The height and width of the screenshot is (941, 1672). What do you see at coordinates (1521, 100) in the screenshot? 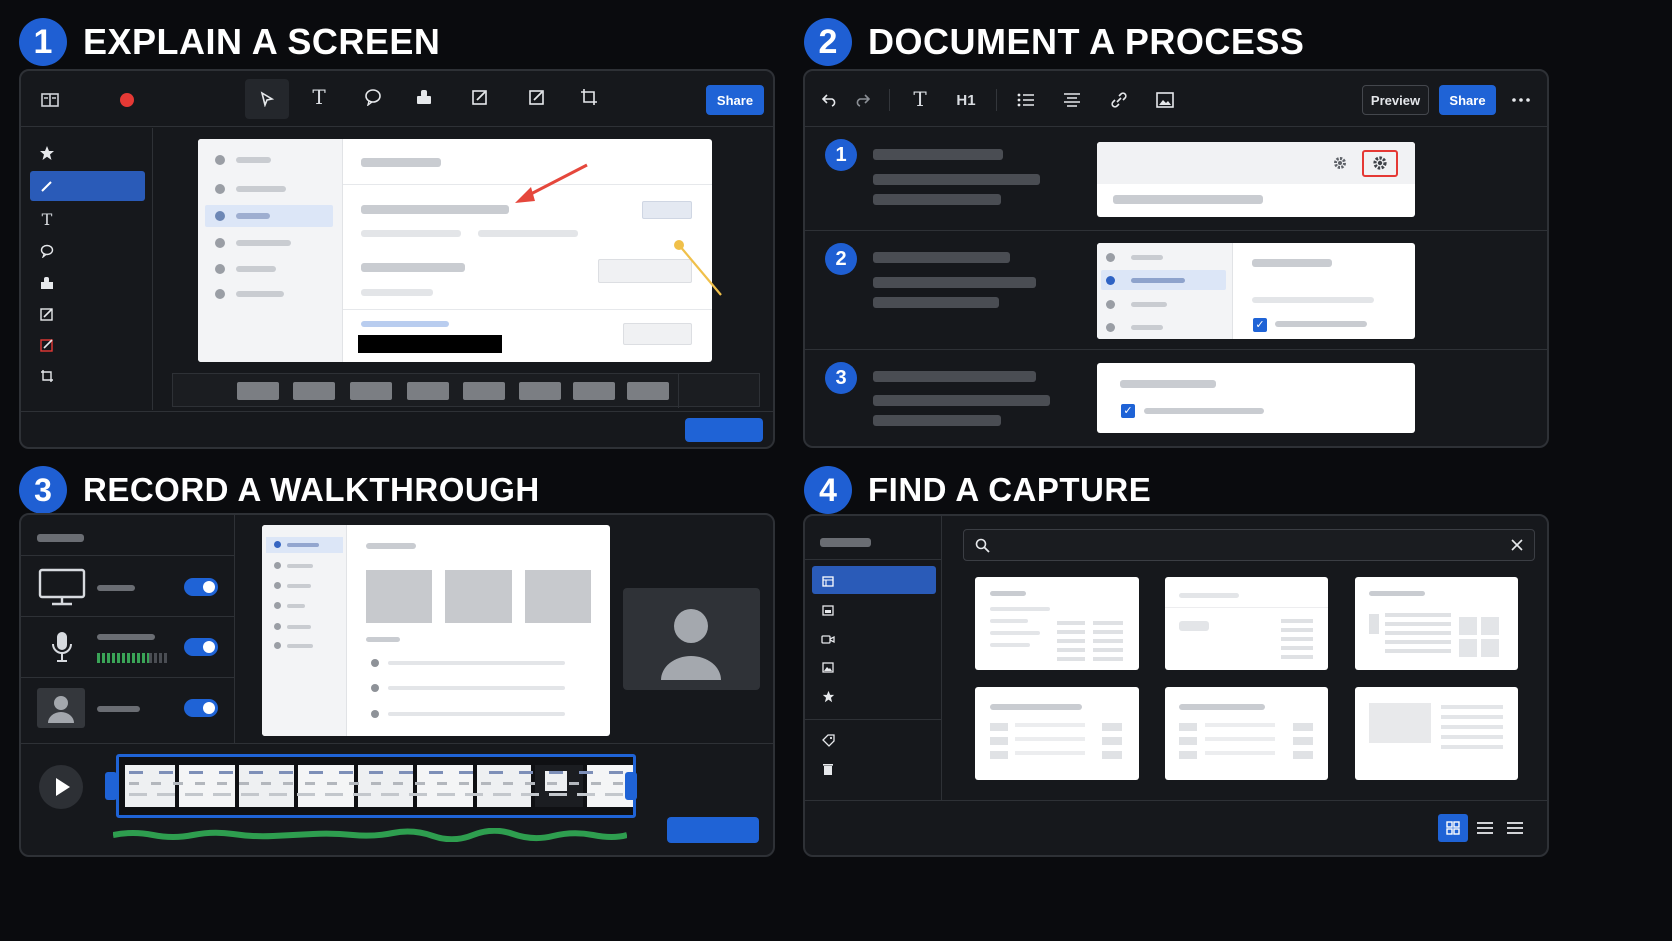
I see `more-options-icon` at bounding box center [1521, 100].